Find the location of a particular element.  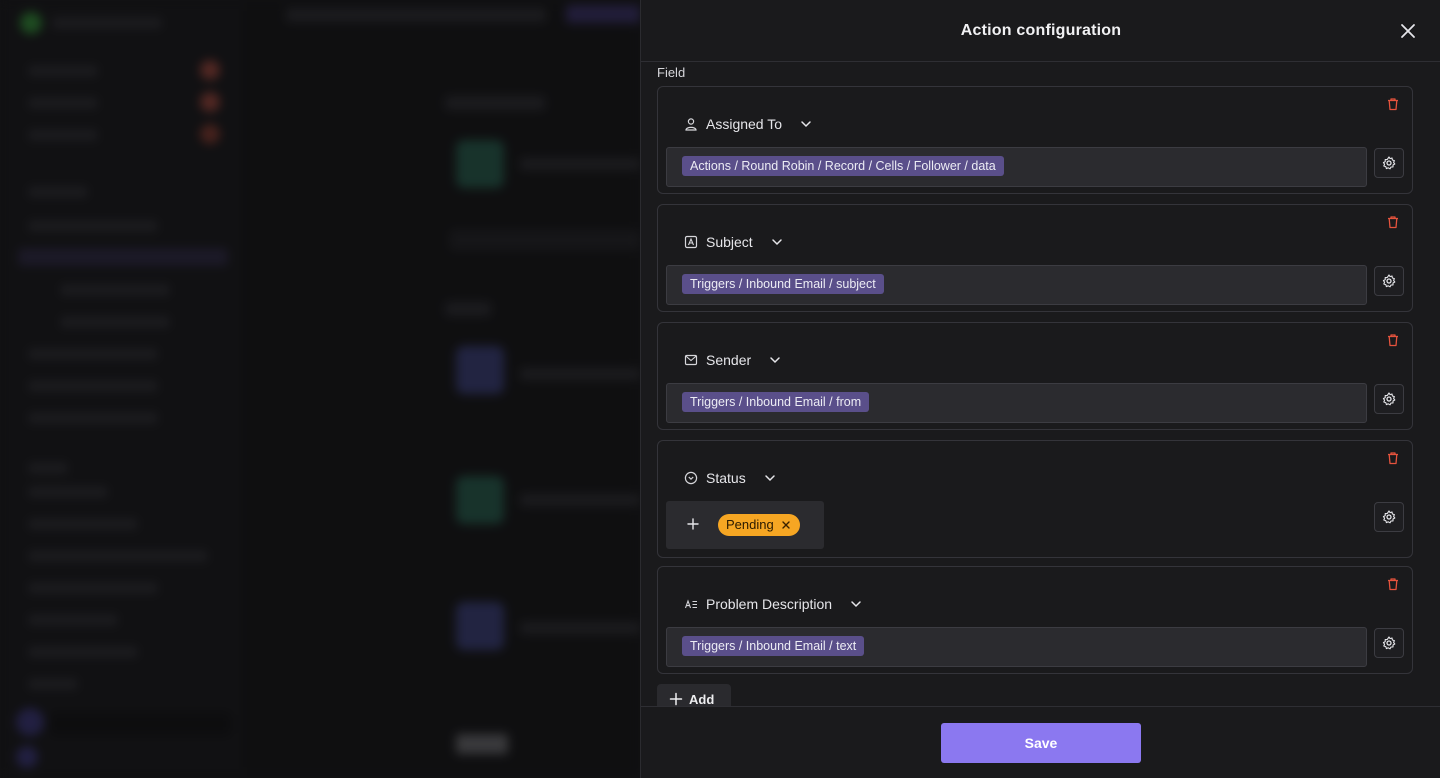

variable-chip: Triggers / Inbound Email / from is located at coordinates (776, 402).